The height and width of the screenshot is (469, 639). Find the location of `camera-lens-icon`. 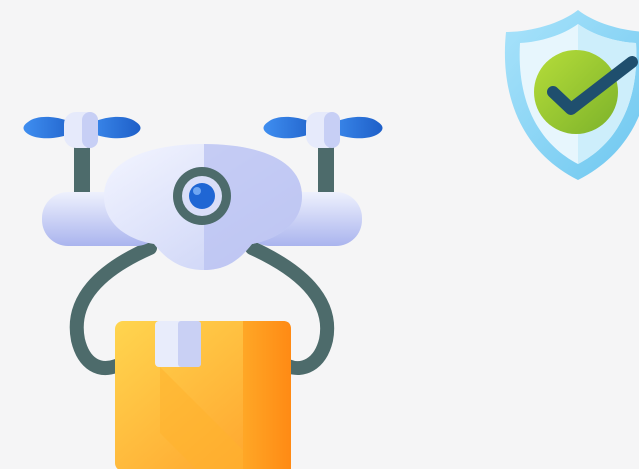

camera-lens-icon is located at coordinates (202, 196).